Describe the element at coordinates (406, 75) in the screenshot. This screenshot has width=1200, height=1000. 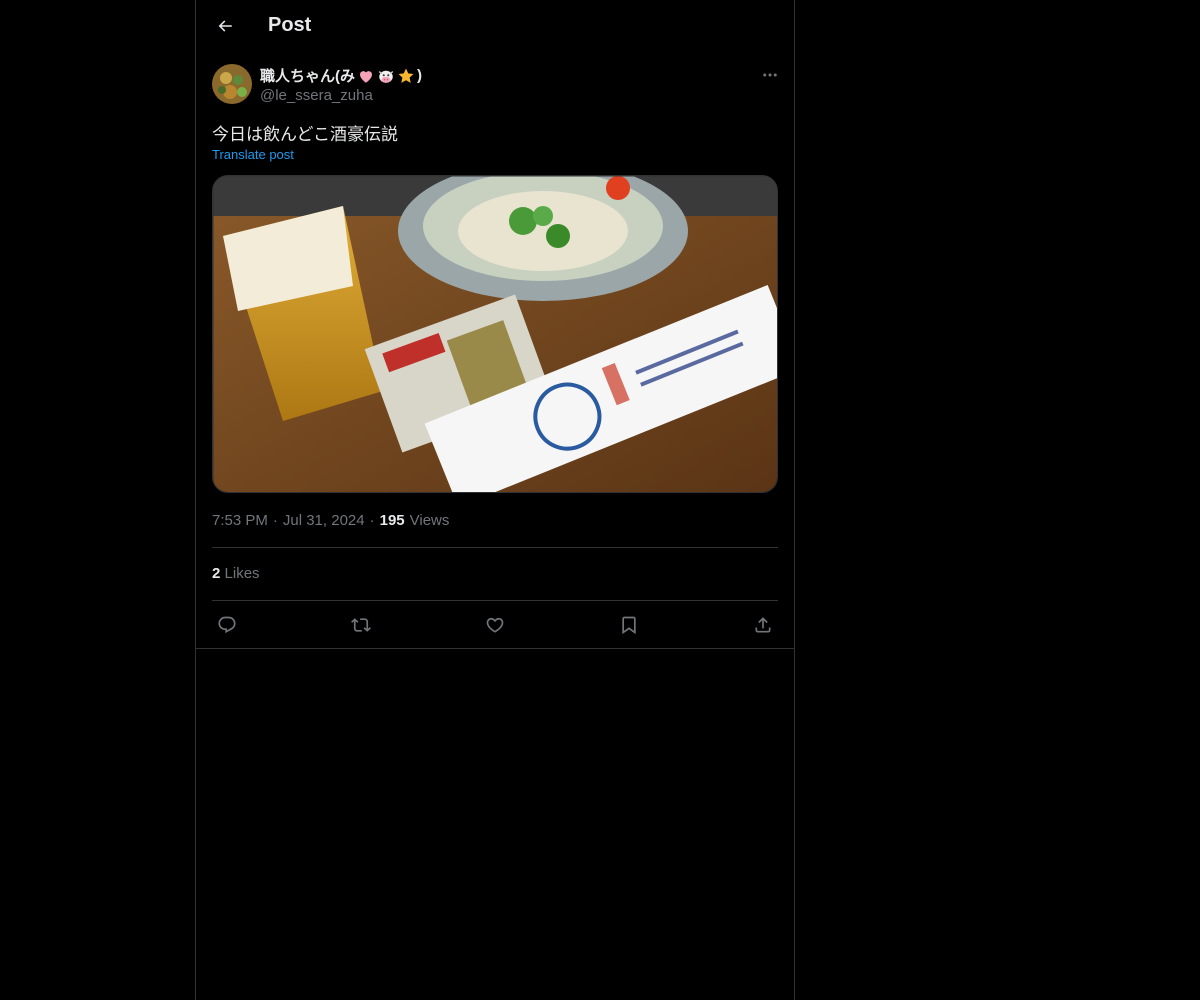
I see `star-icon` at that location.